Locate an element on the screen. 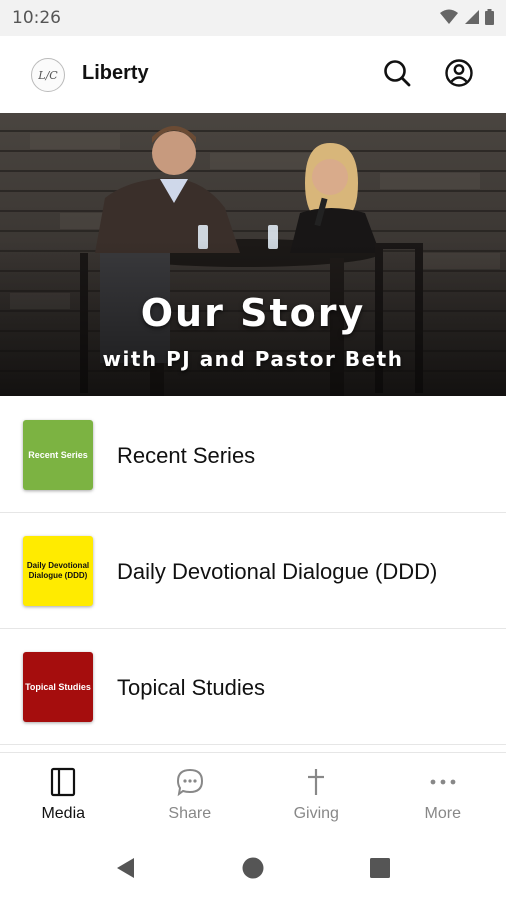  nav-label: More is located at coordinates (442, 813).